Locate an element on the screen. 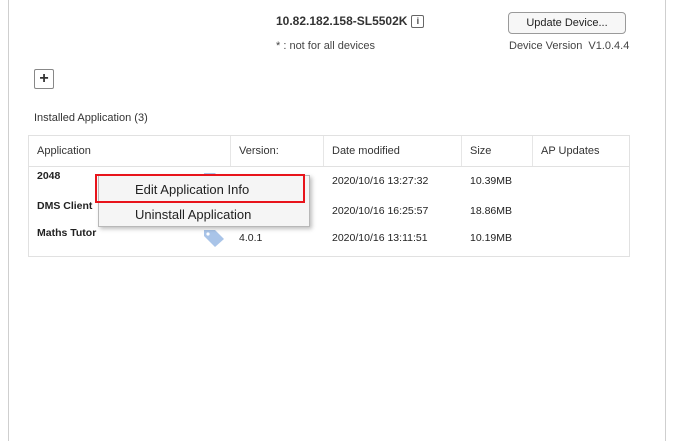  app-size: 18.86MB is located at coordinates (491, 211).